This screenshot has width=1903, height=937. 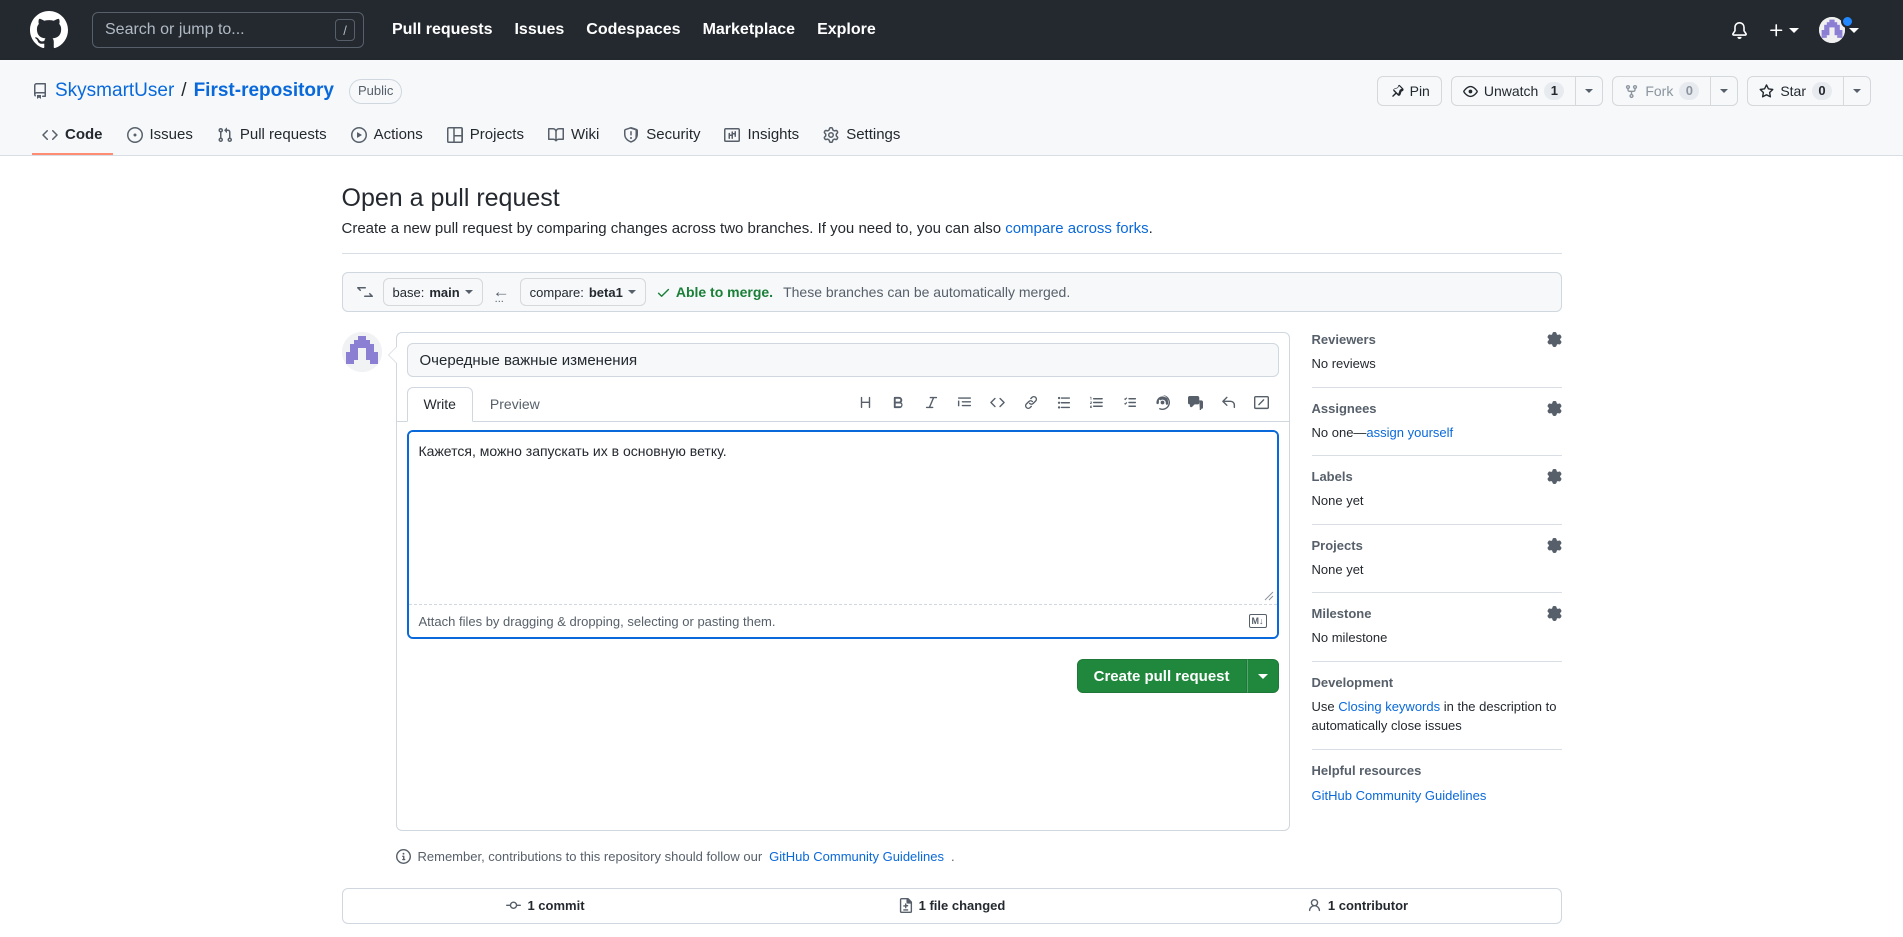 I want to click on tab-write: Write, so click(x=439, y=404).